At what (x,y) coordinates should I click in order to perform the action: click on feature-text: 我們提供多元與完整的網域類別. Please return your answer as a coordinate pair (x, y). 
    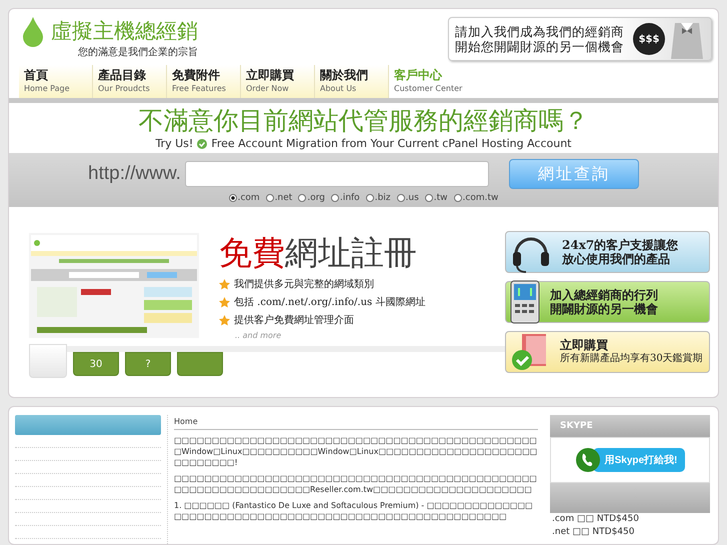
    Looking at the image, I should click on (304, 285).